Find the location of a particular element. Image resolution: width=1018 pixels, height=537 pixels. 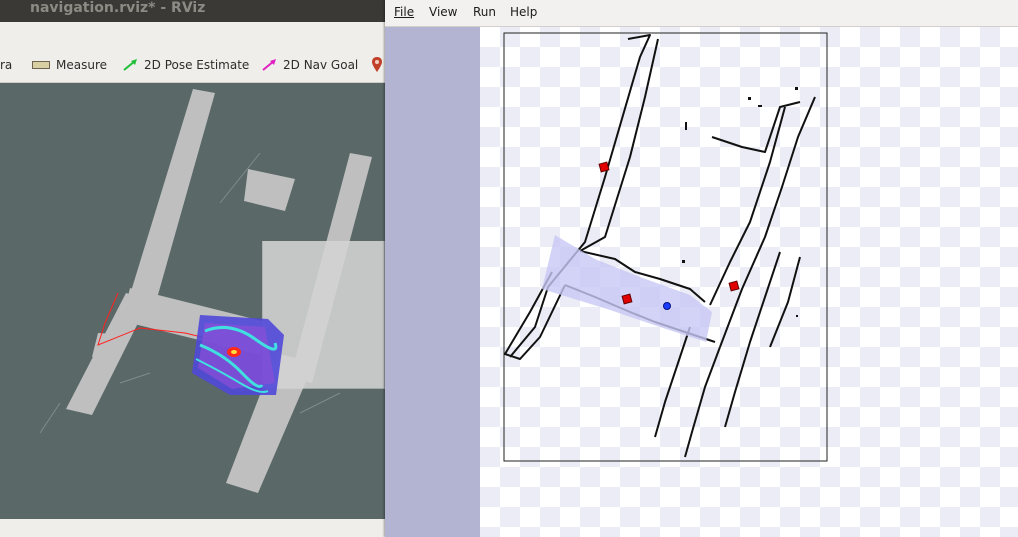

pose-estimate-tool-label: 2D Pose Estimate is located at coordinates (197, 65).